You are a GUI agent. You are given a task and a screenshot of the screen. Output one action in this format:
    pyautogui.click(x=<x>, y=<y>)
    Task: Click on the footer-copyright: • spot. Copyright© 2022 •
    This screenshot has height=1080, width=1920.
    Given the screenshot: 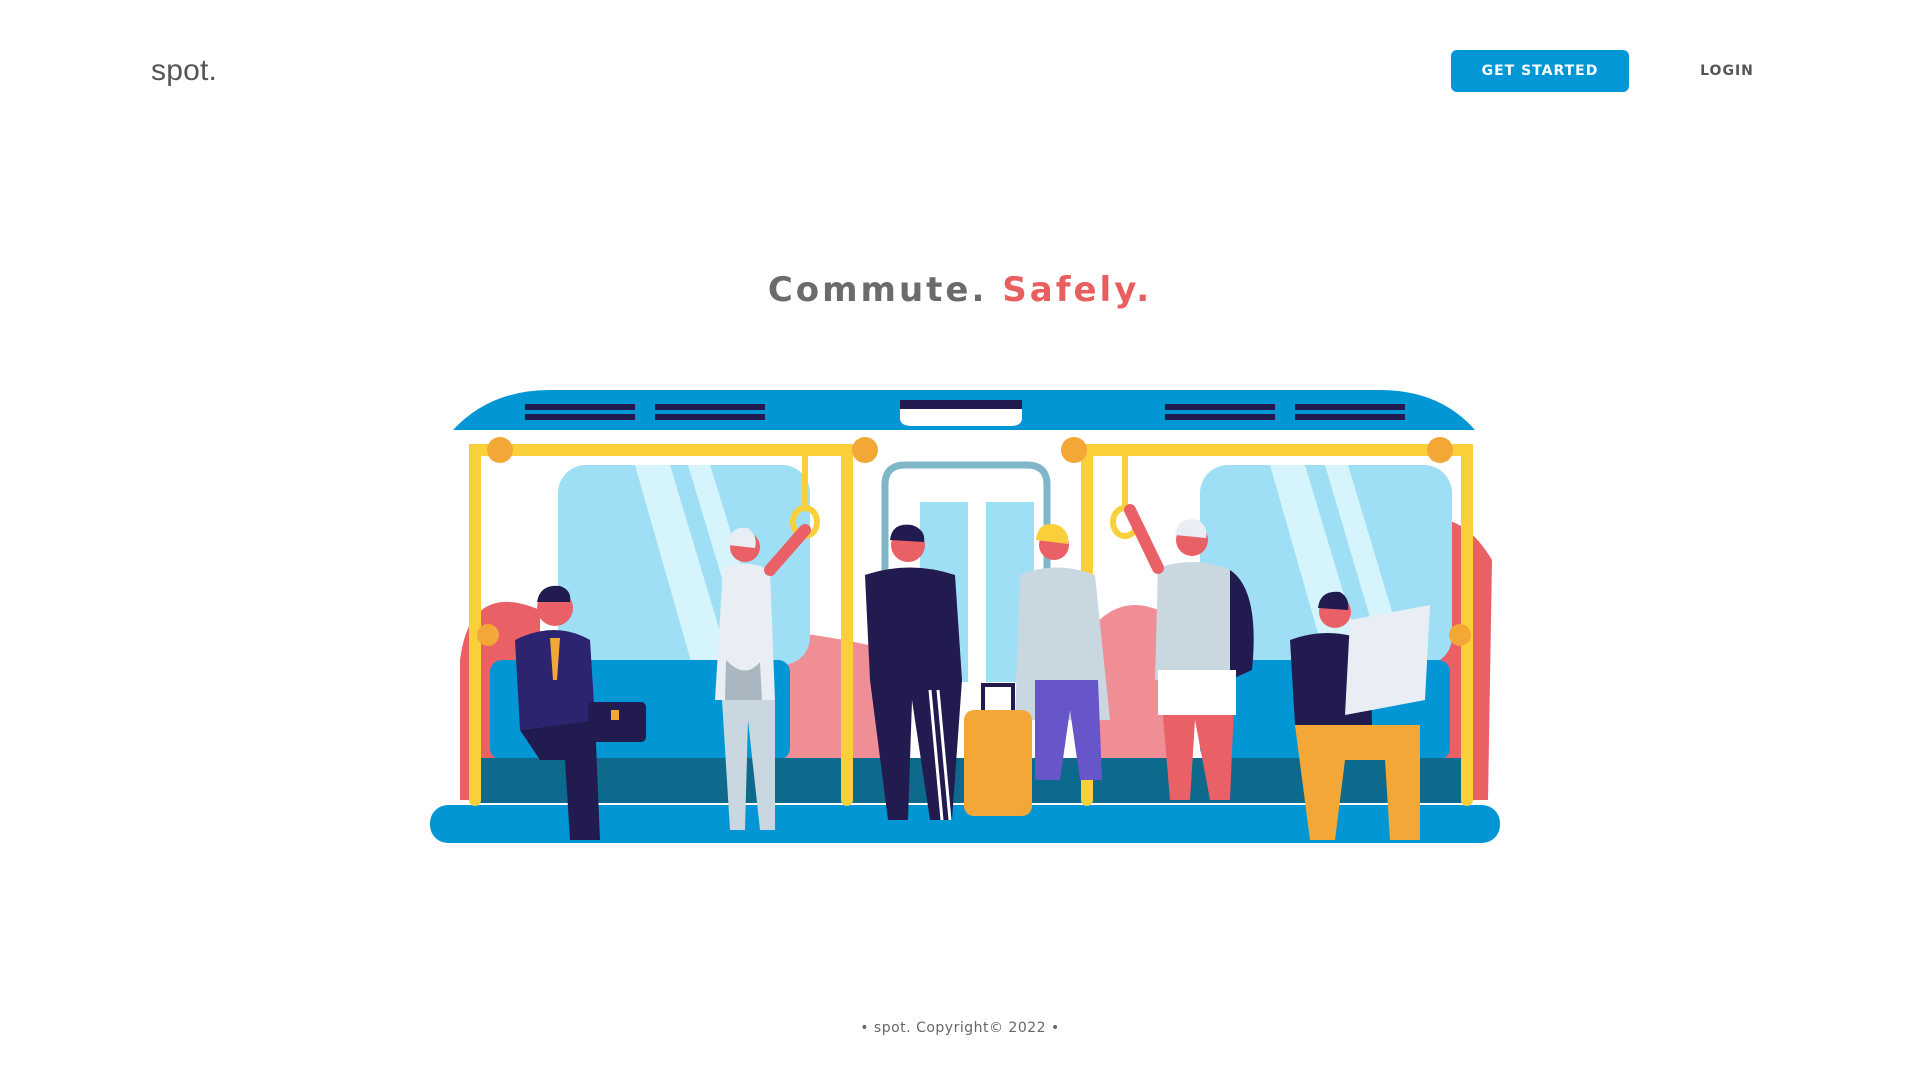 What is the action you would take?
    pyautogui.click(x=960, y=1028)
    